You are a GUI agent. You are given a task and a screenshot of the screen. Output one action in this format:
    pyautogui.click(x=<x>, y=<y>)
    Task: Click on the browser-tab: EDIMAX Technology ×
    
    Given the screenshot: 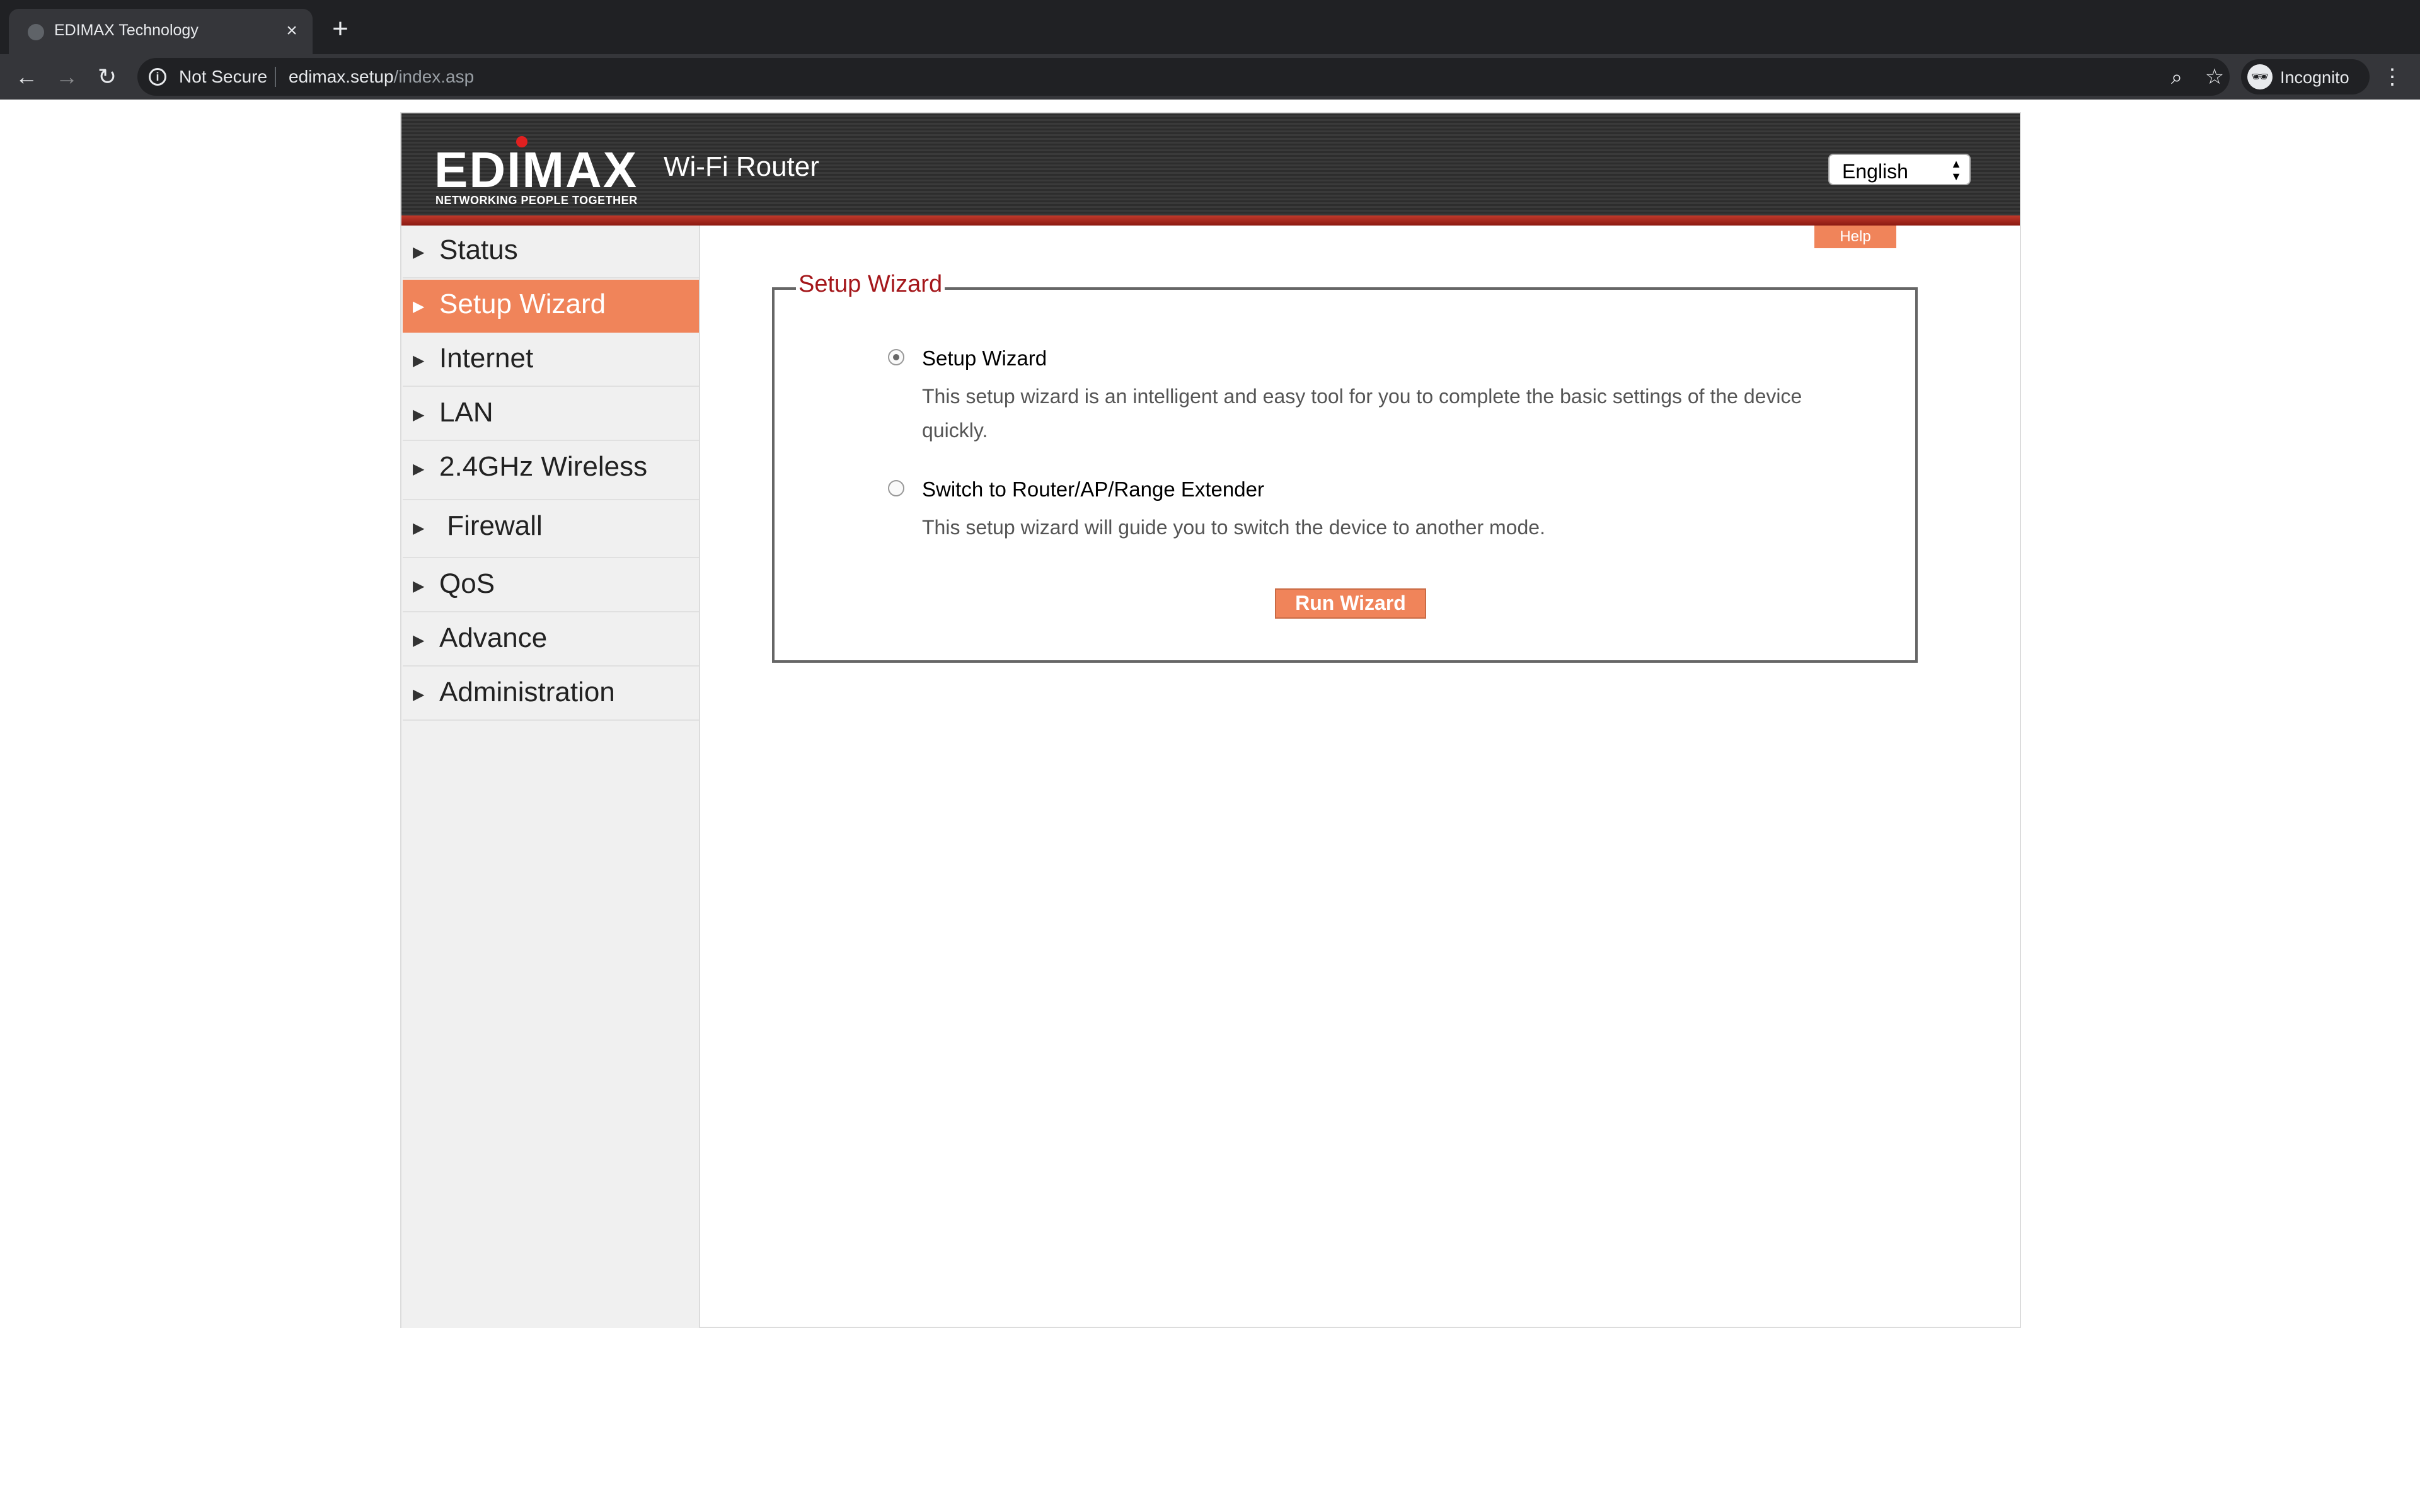 What is the action you would take?
    pyautogui.click(x=161, y=31)
    